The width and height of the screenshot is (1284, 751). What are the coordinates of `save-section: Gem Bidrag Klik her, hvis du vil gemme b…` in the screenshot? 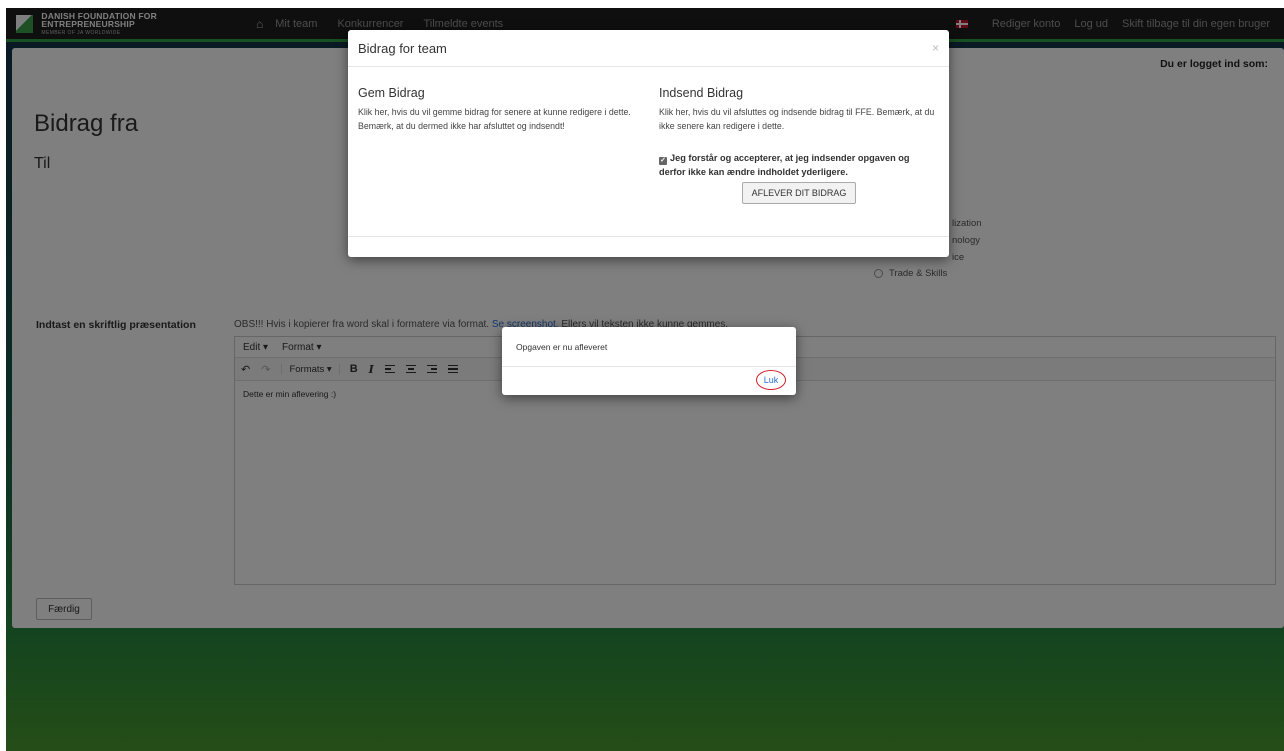 It's located at (500, 109).